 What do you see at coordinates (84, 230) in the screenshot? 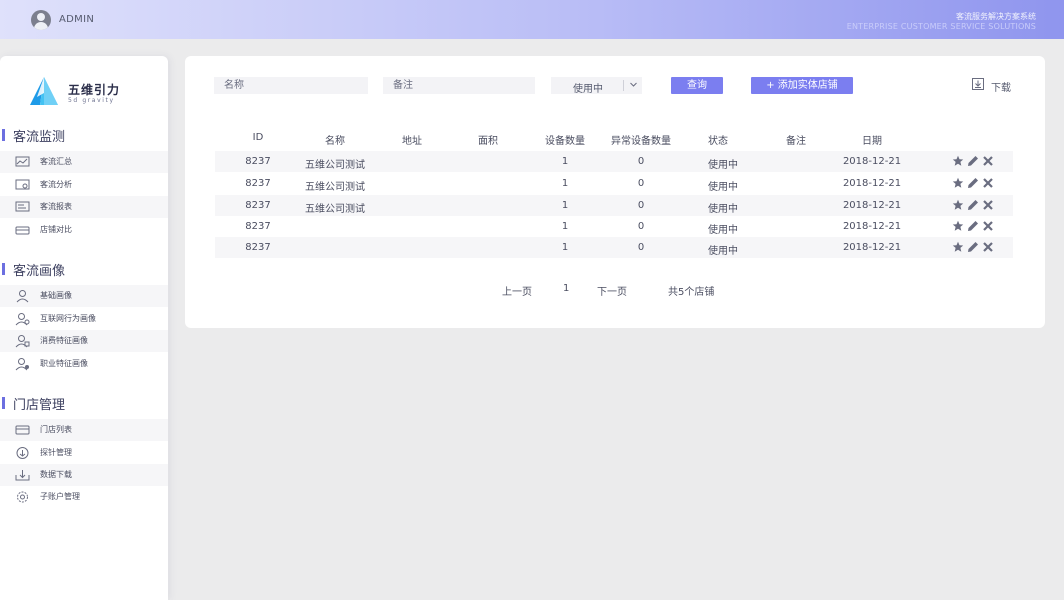
I see `sidebar-item-store-compare: 店铺对比` at bounding box center [84, 230].